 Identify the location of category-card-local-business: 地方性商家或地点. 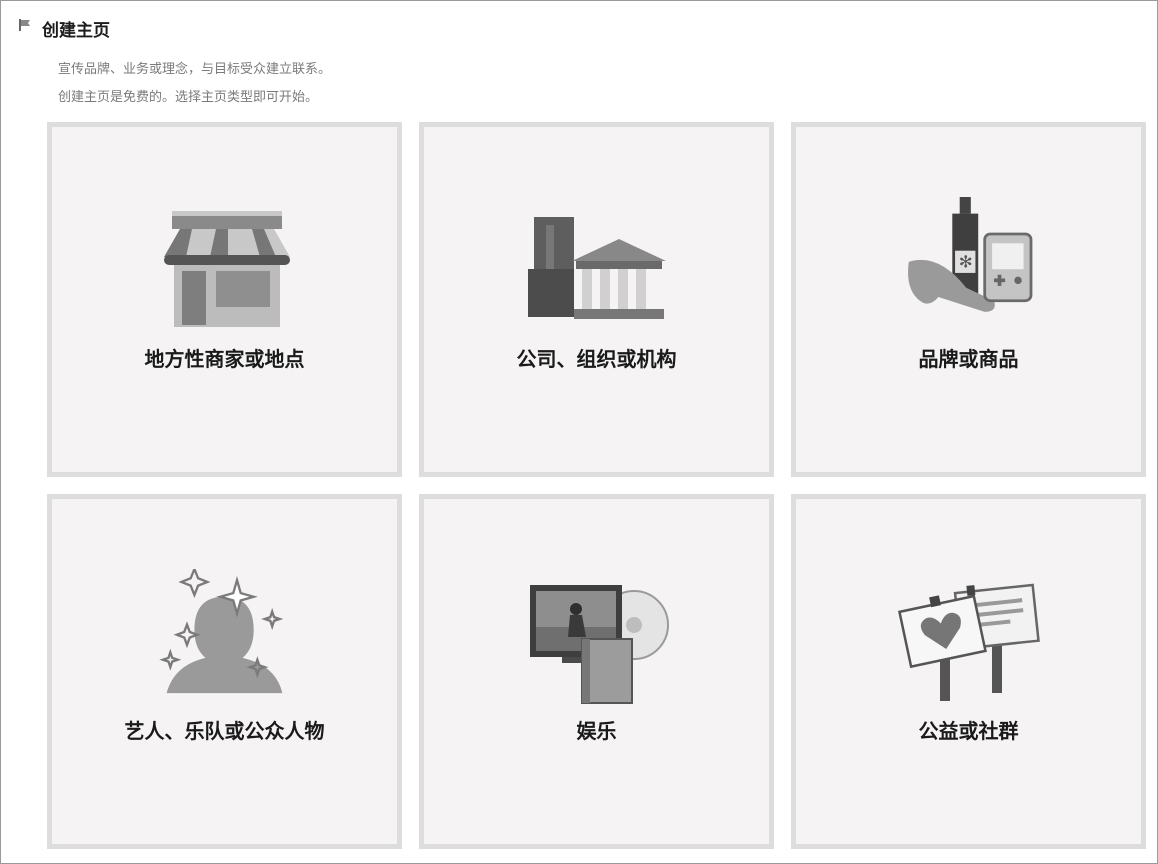
(224, 299).